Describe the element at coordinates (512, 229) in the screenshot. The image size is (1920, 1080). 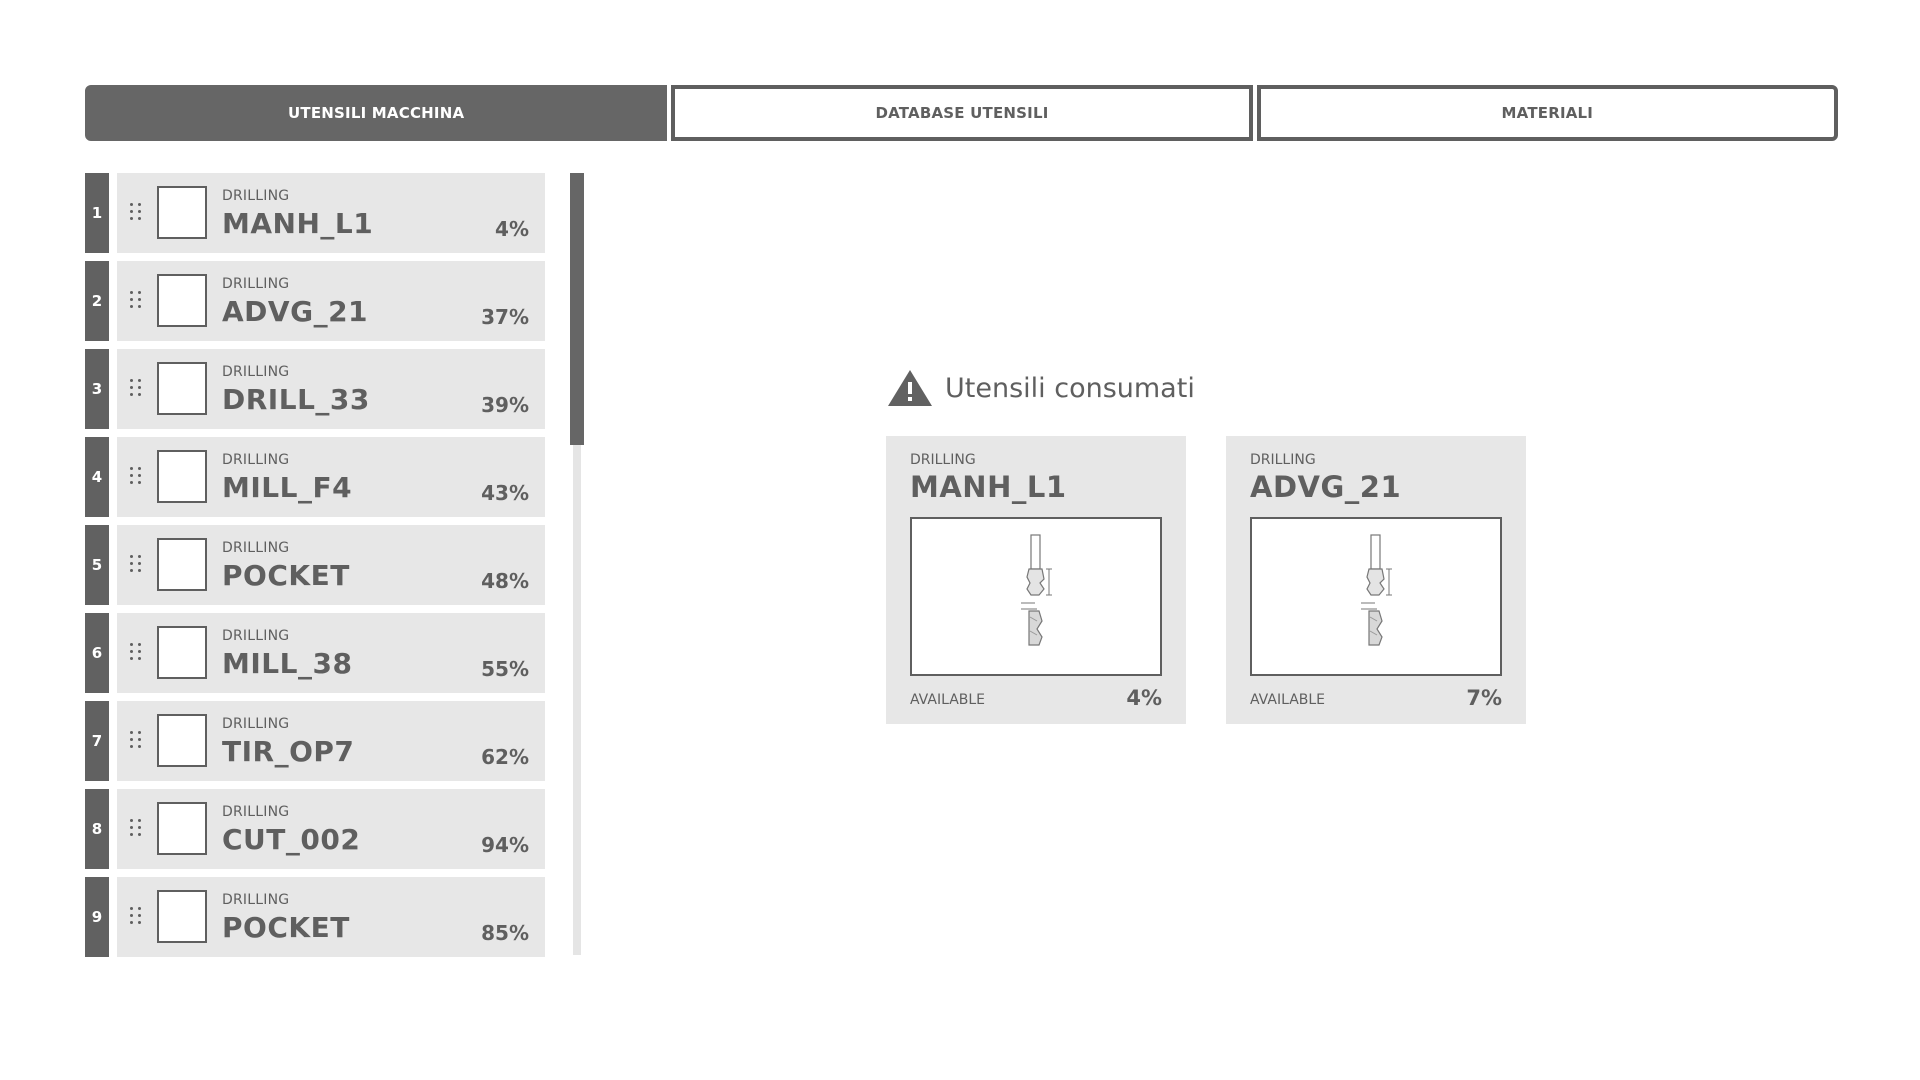
I see `tool-percent: 4%` at that location.